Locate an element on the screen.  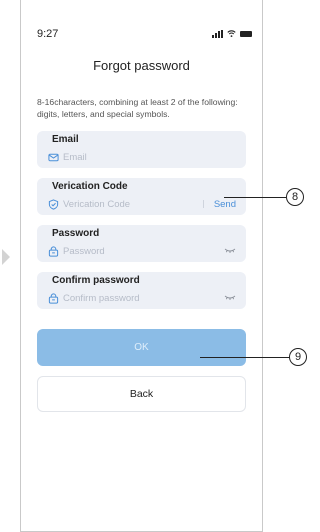
password-label: Password is located at coordinates (76, 233).